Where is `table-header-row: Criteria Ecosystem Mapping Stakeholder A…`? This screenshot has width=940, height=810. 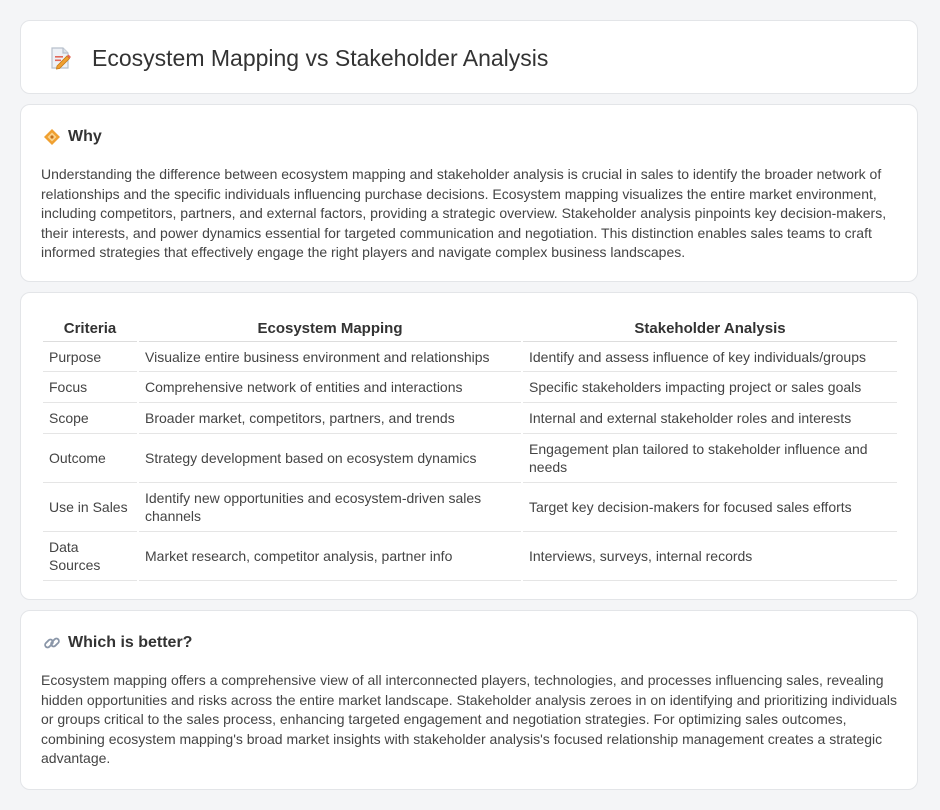 table-header-row: Criteria Ecosystem Mapping Stakeholder A… is located at coordinates (470, 328).